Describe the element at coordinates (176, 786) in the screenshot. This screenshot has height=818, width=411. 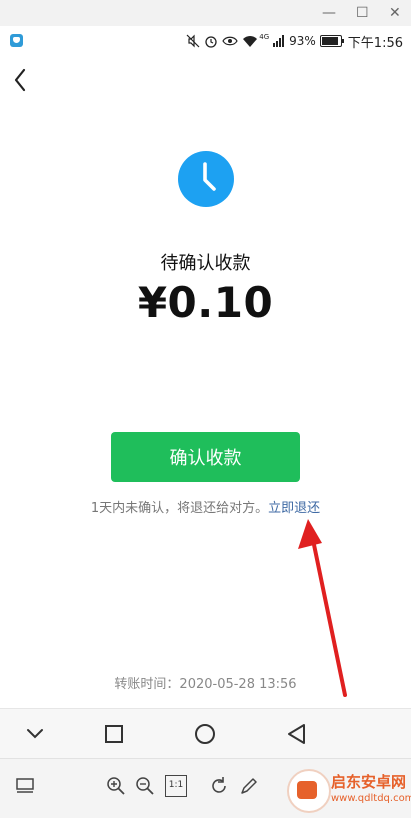
I see `actual-size-icon: 1:1` at that location.